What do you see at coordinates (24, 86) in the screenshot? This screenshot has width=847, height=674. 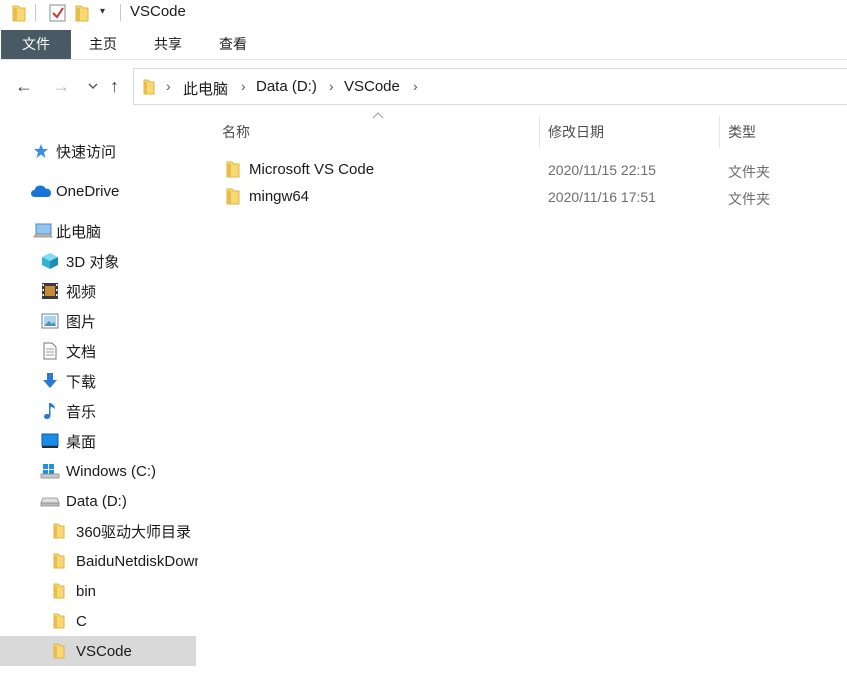 I see `back-arrow-icon: ←` at bounding box center [24, 86].